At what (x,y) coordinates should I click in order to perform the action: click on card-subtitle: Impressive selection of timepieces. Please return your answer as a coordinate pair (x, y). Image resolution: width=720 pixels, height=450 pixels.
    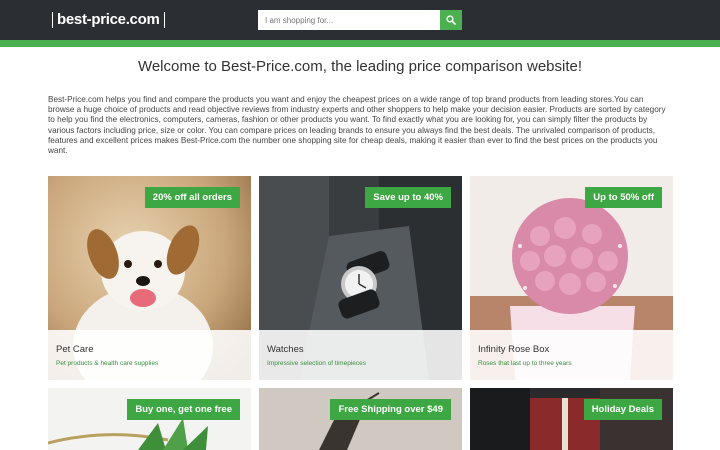
    Looking at the image, I should click on (316, 363).